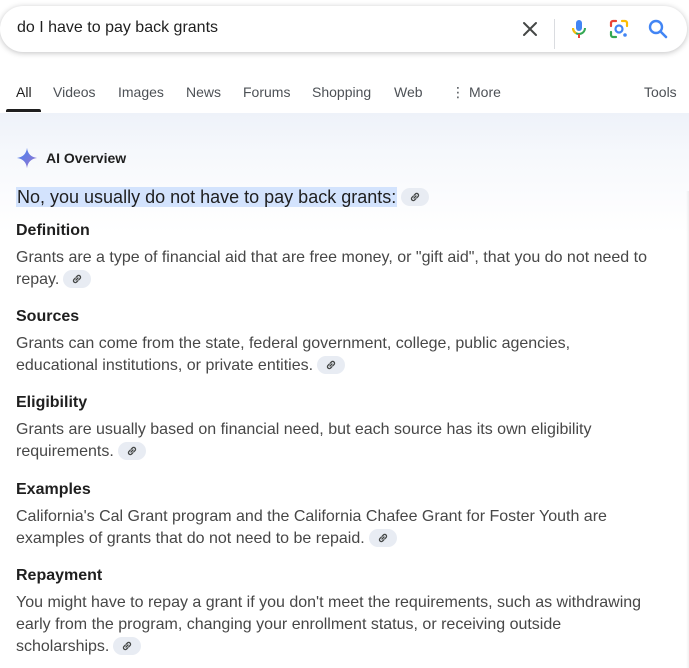 The image size is (689, 668). Describe the element at coordinates (485, 92) in the screenshot. I see `tab-more-label: More` at that location.